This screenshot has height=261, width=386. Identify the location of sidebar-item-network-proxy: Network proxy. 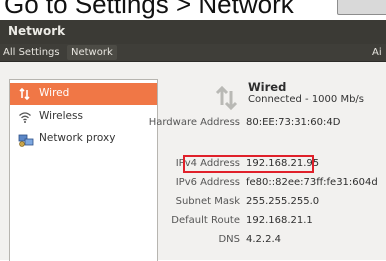
(83, 139).